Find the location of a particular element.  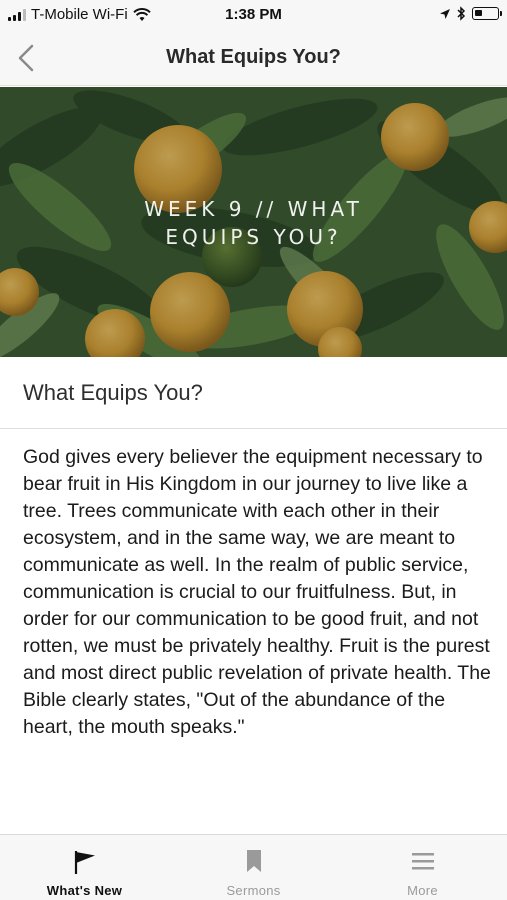

status-right is located at coordinates (470, 13).